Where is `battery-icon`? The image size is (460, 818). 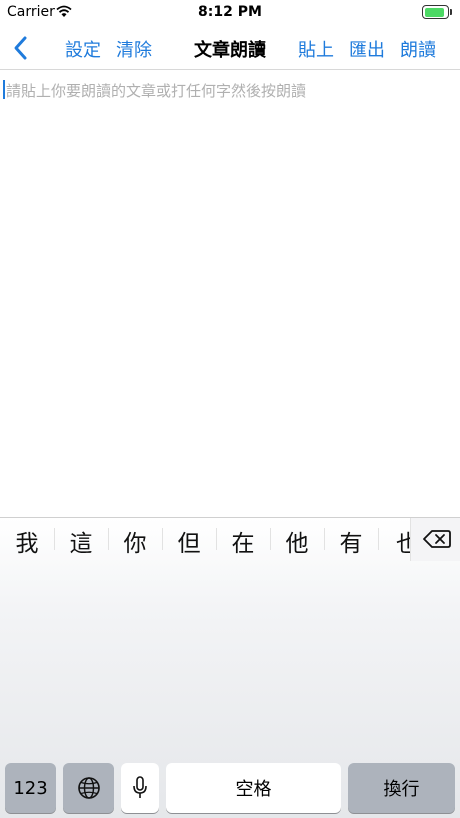 battery-icon is located at coordinates (437, 12).